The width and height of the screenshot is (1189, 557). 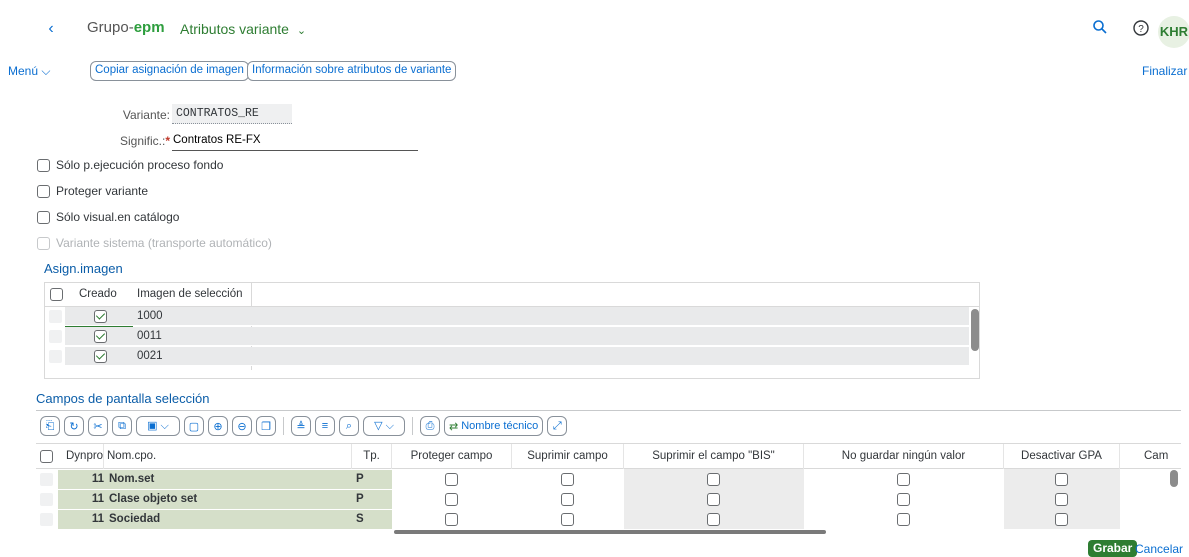 What do you see at coordinates (164, 243) in the screenshot?
I see `checkbox-label: Variante sistema (transporte automático)` at bounding box center [164, 243].